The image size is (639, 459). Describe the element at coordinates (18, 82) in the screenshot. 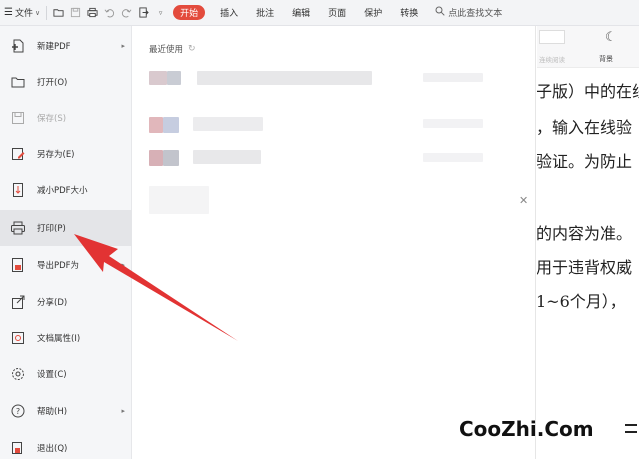

I see `folder-icon` at that location.